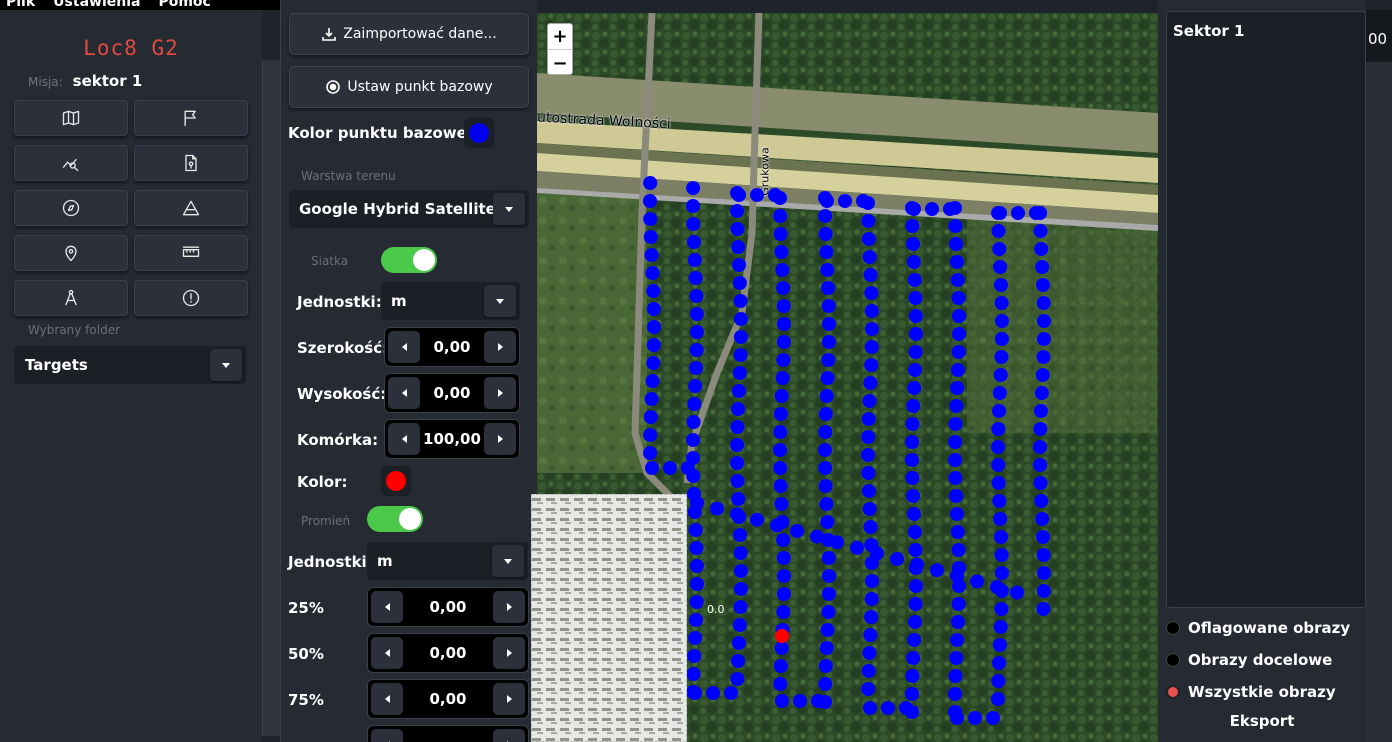 Image resolution: width=1392 pixels, height=742 pixels. Describe the element at coordinates (1251, 692) in the screenshot. I see `legend-all: Wszystkie obrazy` at that location.